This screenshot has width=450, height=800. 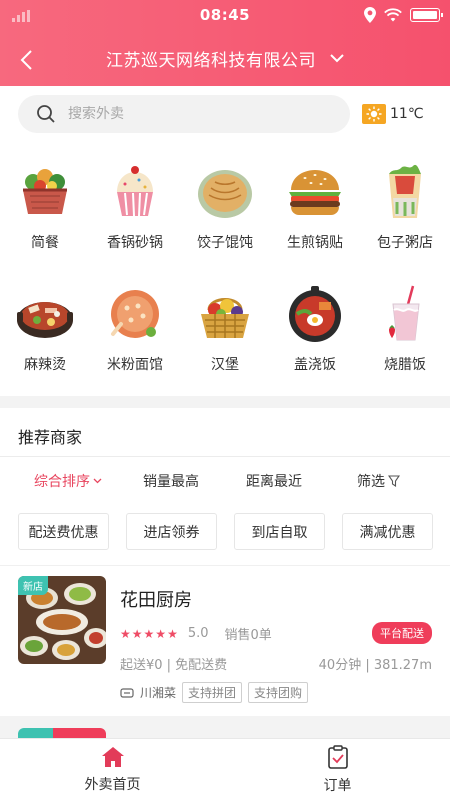 I want to click on tab-bar: 外卖首页 订单, so click(x=225, y=769).